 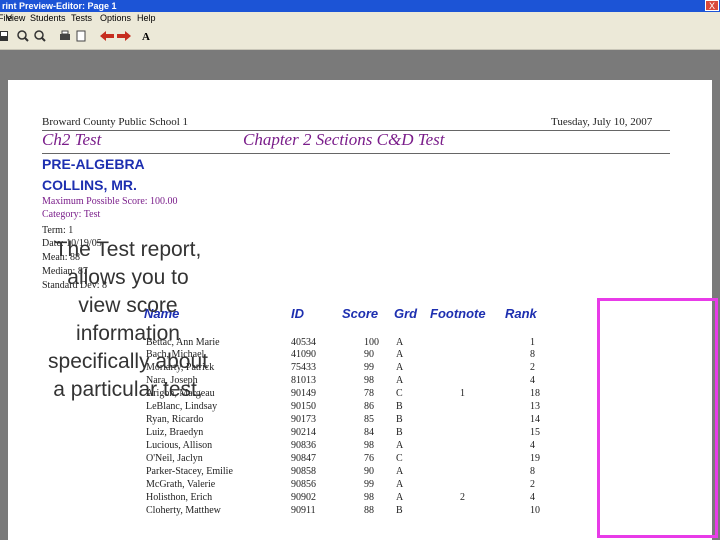 I want to click on course-name: PRE-ALGEBRA, so click(x=93, y=164).